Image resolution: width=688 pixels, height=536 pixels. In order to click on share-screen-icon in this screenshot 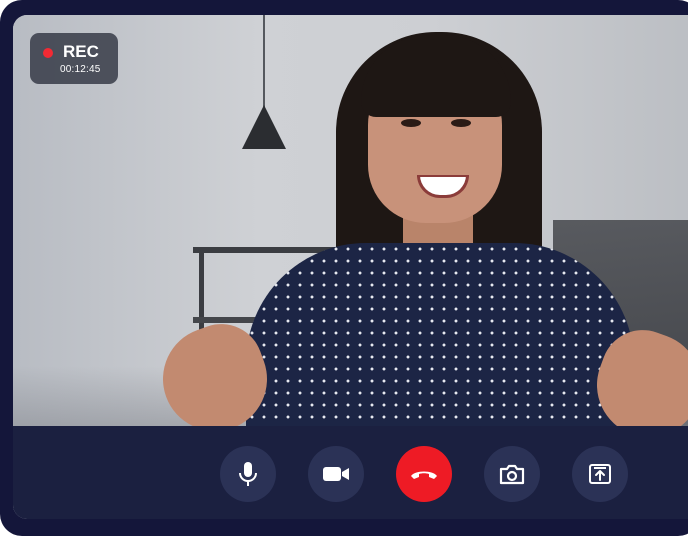, I will do `click(600, 474)`.